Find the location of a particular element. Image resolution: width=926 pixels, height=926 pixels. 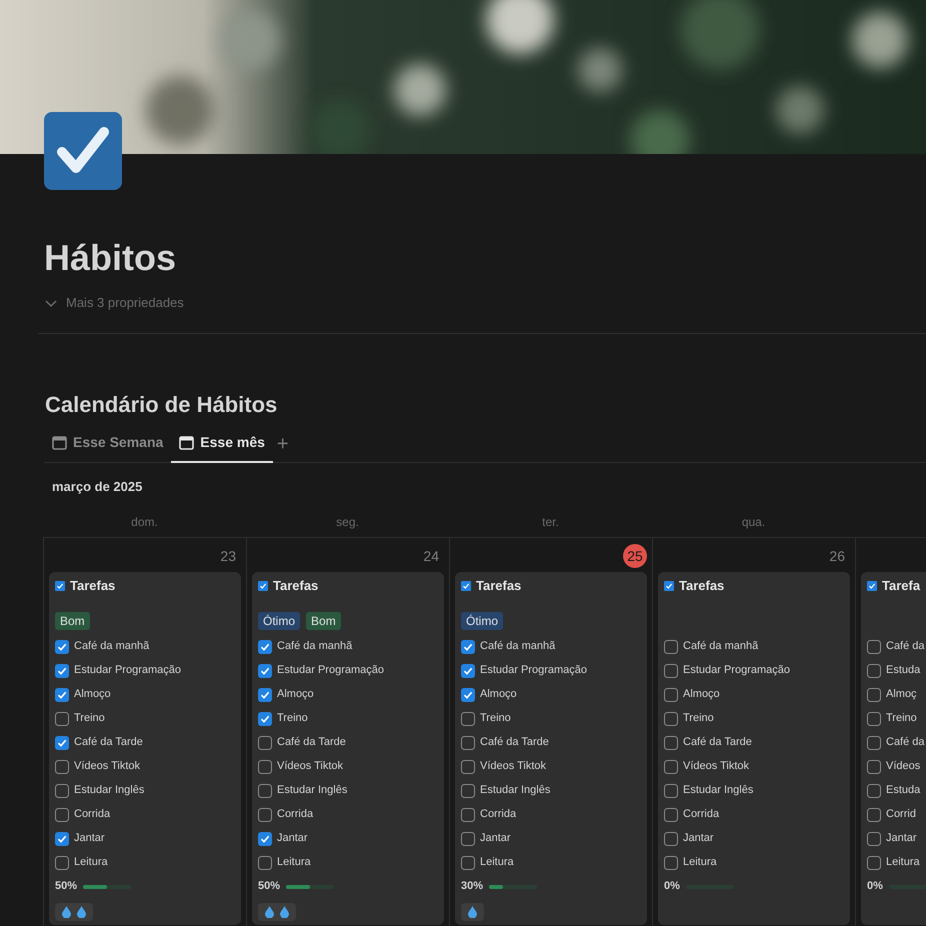

weekday-label: qua. is located at coordinates (753, 522).